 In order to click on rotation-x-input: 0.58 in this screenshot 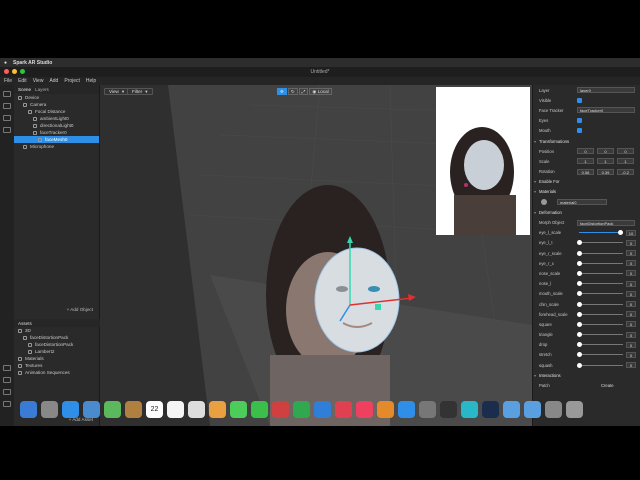, I will do `click(585, 171)`.